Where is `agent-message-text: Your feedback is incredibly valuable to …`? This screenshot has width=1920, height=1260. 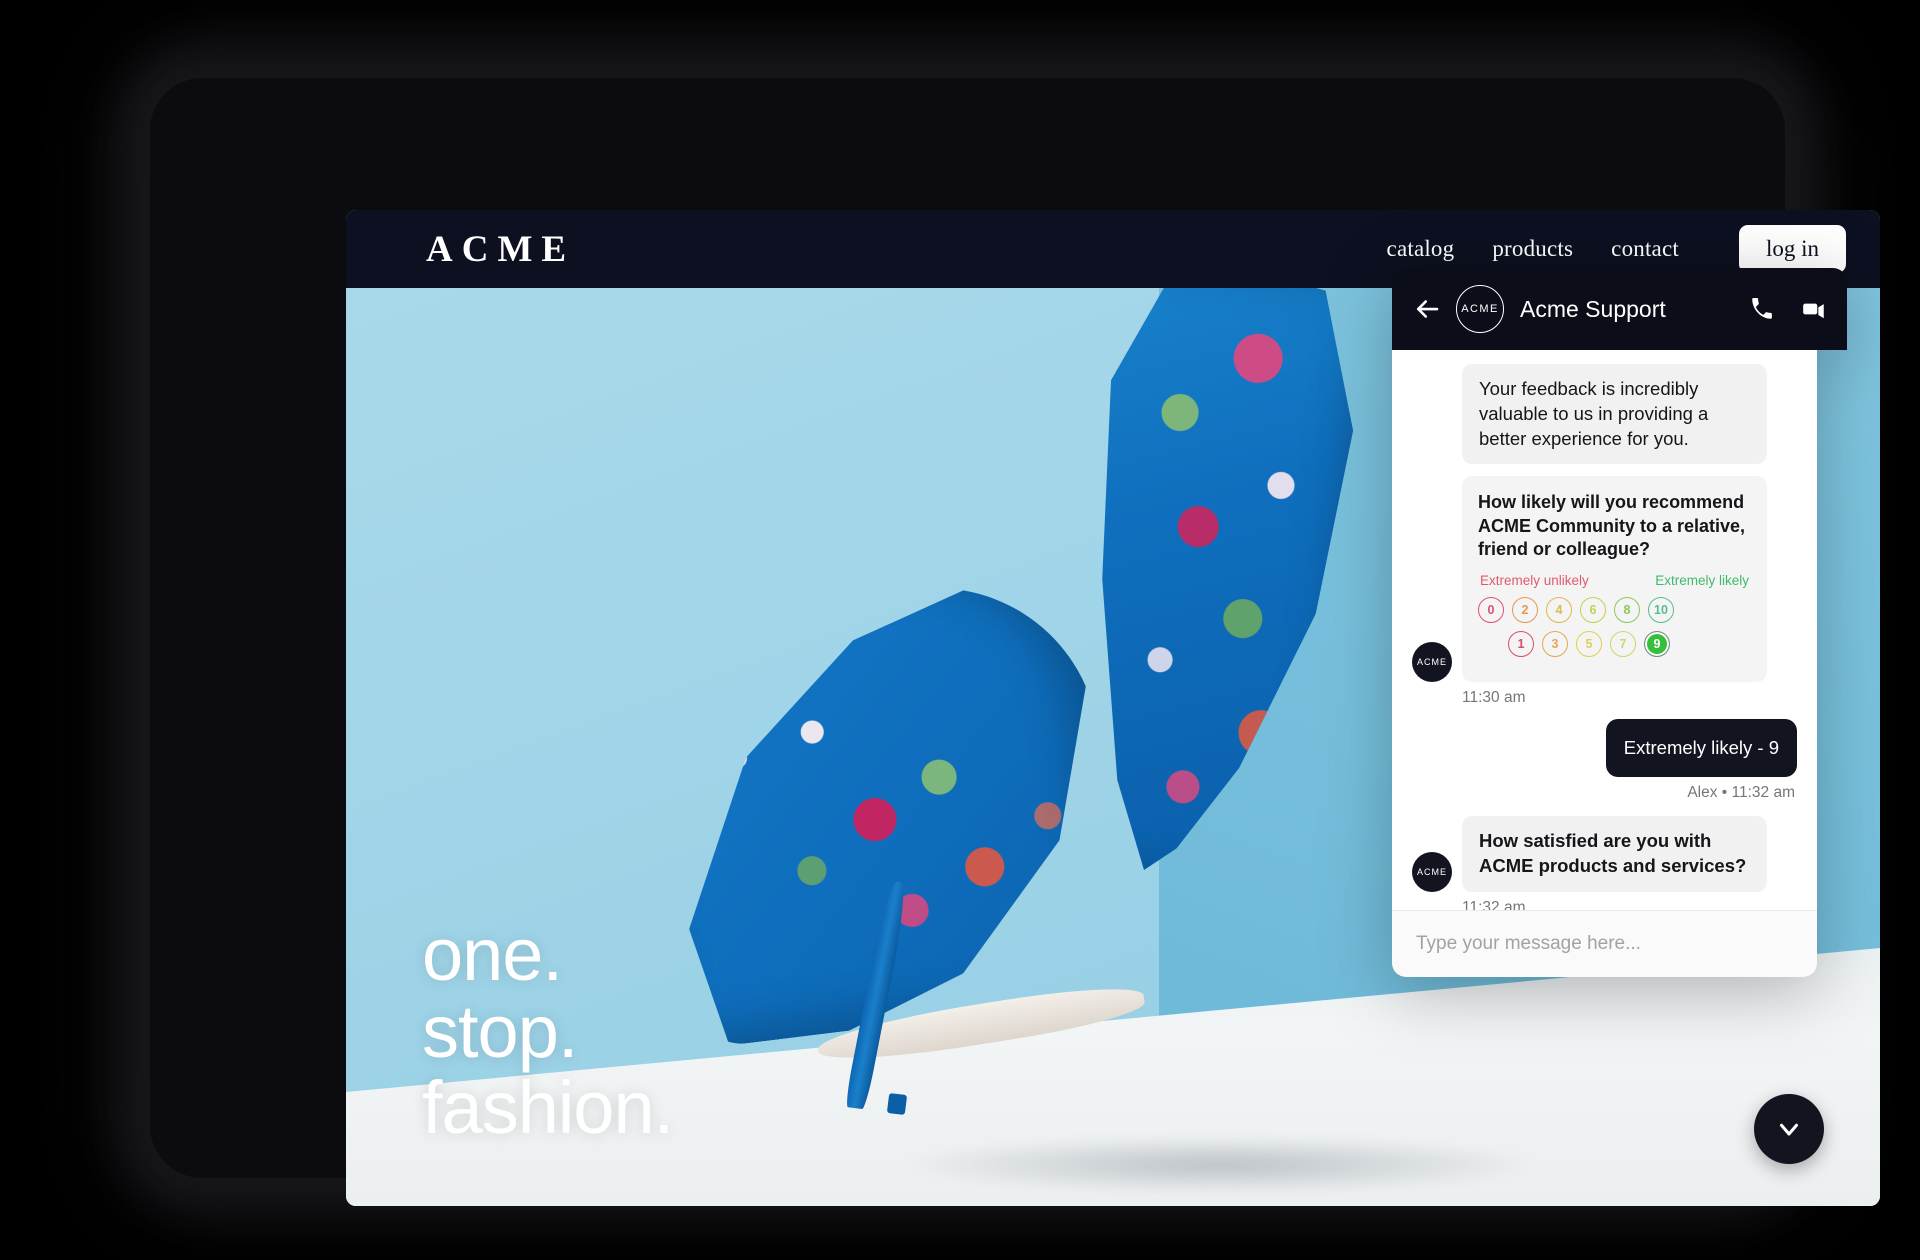 agent-message-text: Your feedback is incredibly valuable to … is located at coordinates (1614, 414).